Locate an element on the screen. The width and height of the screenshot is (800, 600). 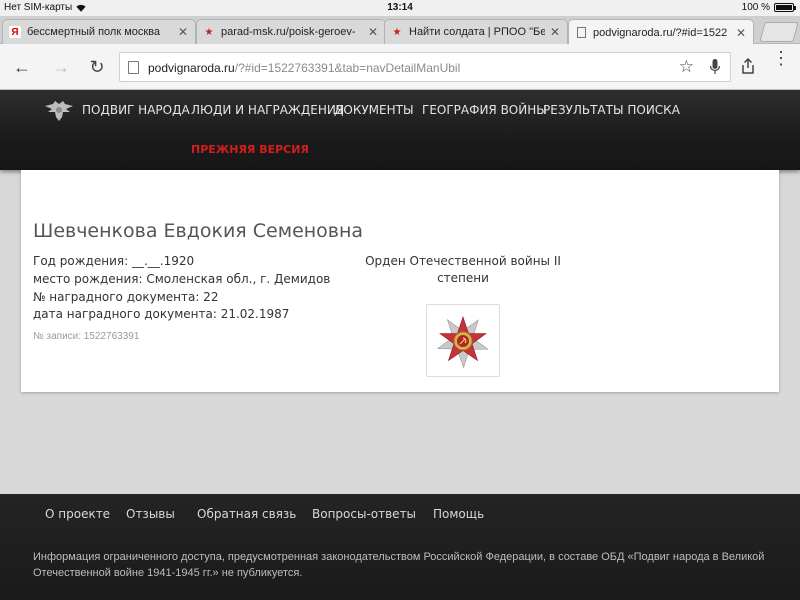
tab-2: ★ parad-msk.ru/poisk-geroev- ✕ is located at coordinates (291, 31).